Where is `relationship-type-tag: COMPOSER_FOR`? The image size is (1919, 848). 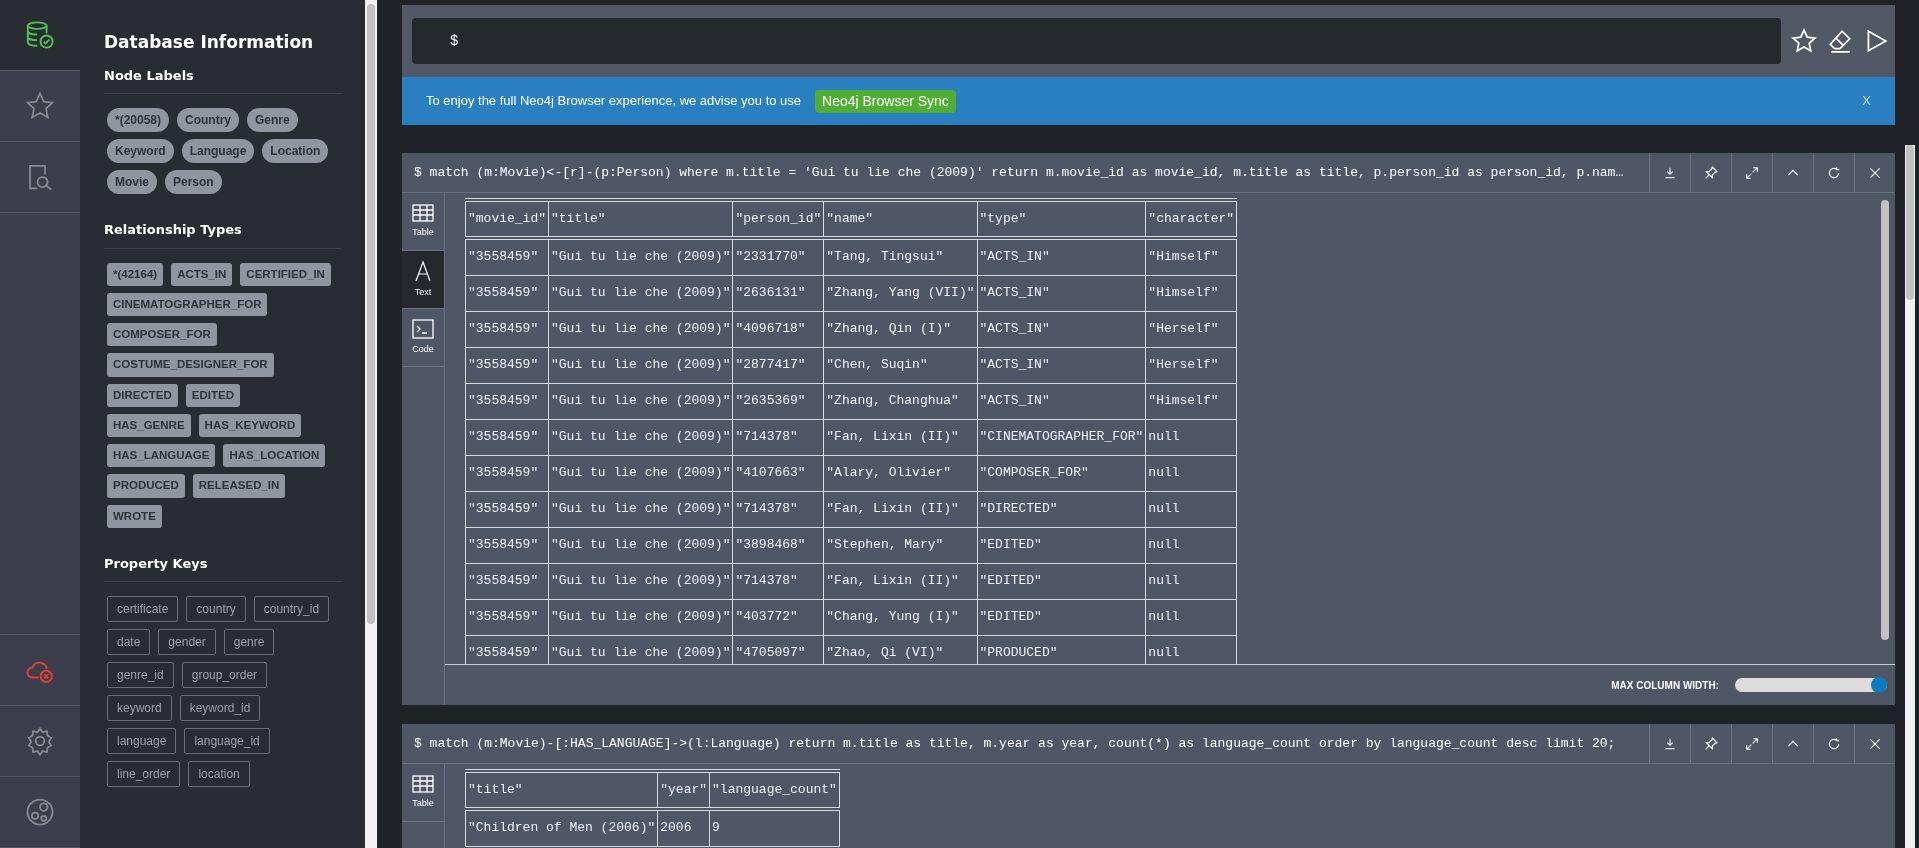
relationship-type-tag: COMPOSER_FOR is located at coordinates (162, 335).